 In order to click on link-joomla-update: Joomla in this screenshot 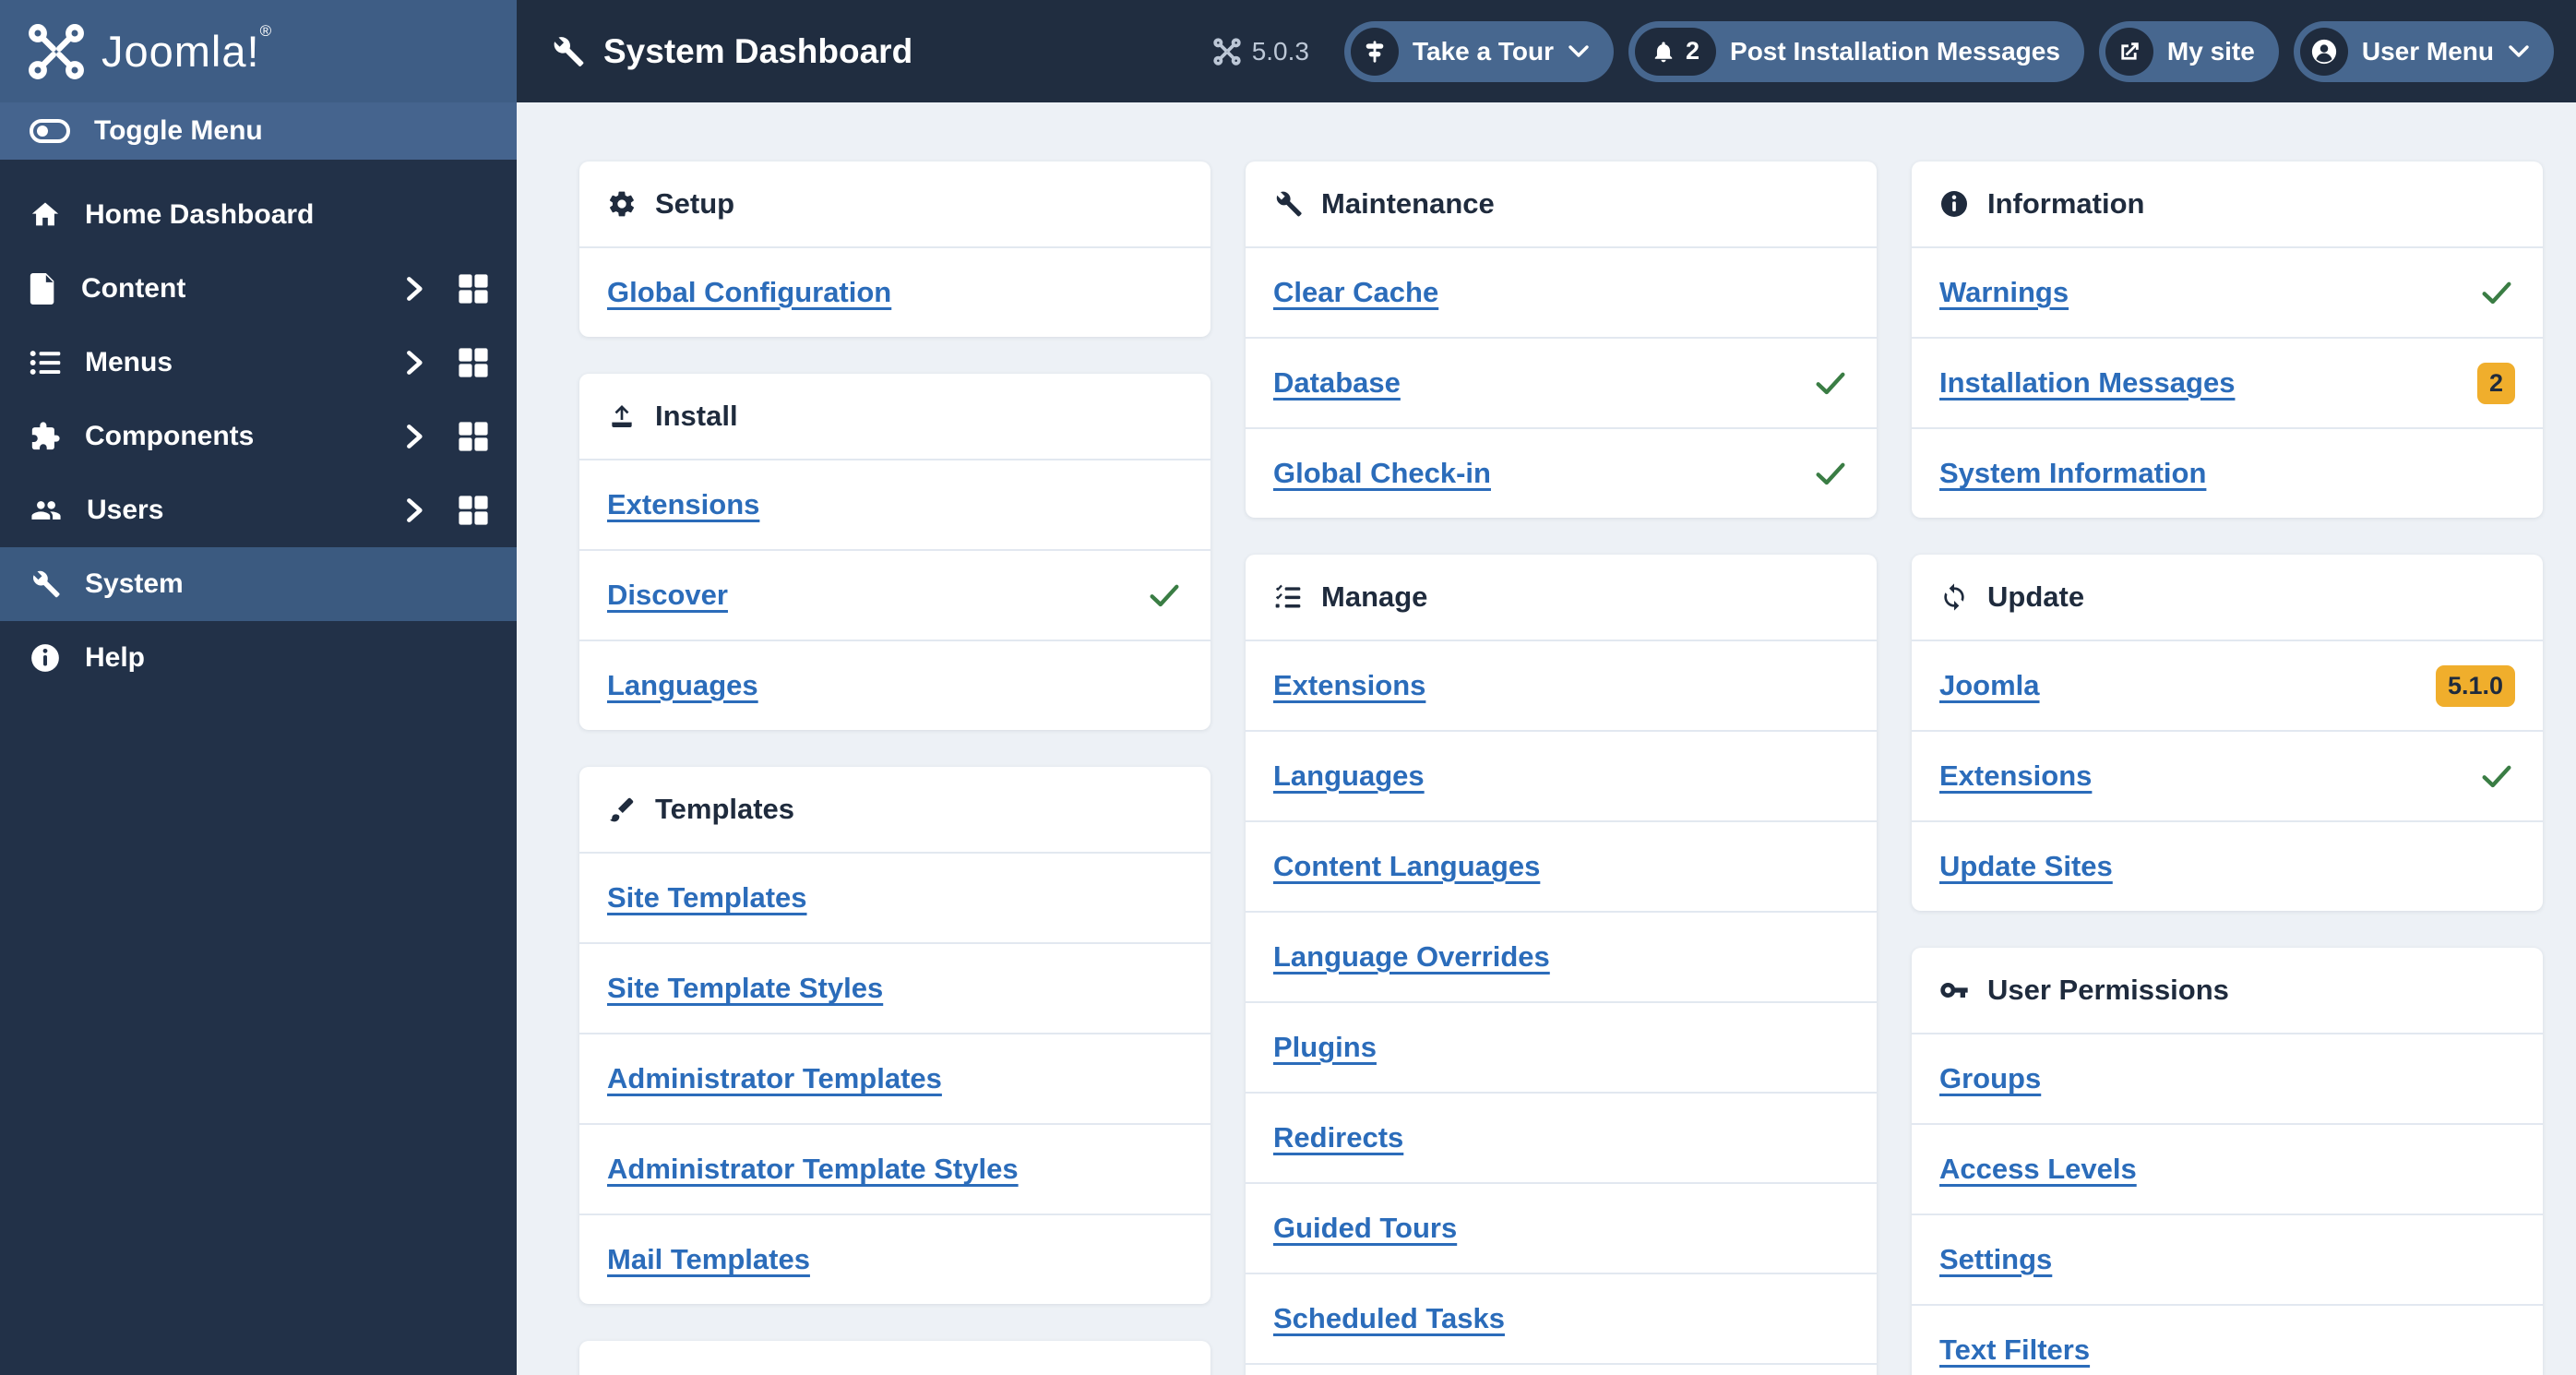, I will do `click(1989, 685)`.